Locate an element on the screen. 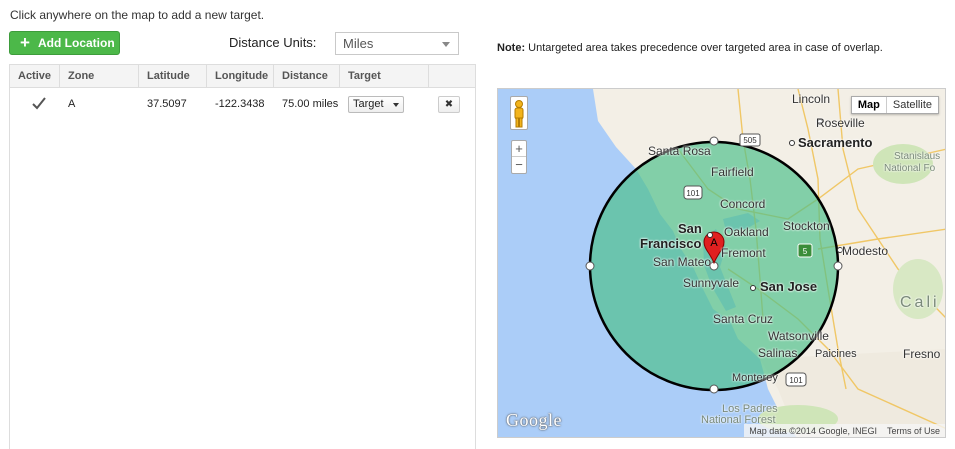 This screenshot has height=449, width=955. map-type-satellite-button: Satellite is located at coordinates (912, 105).